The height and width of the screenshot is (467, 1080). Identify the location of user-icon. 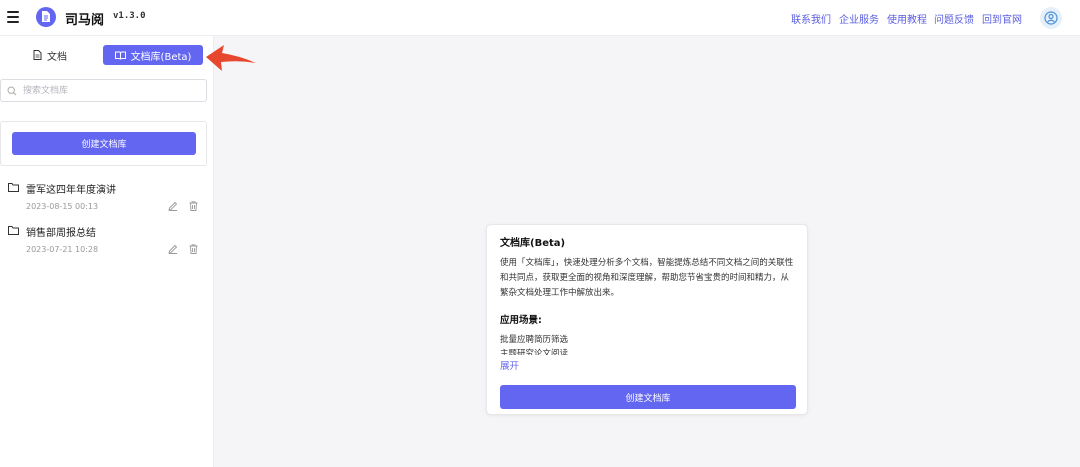
(1051, 18).